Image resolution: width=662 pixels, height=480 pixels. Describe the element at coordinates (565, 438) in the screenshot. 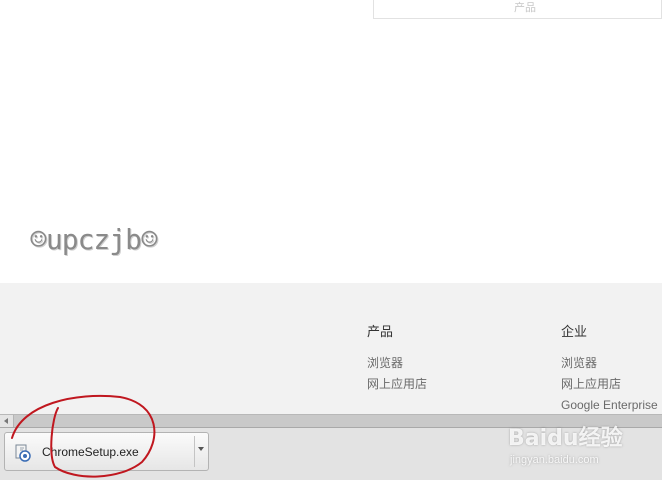

I see `baidu-logo: Baidu经验` at that location.